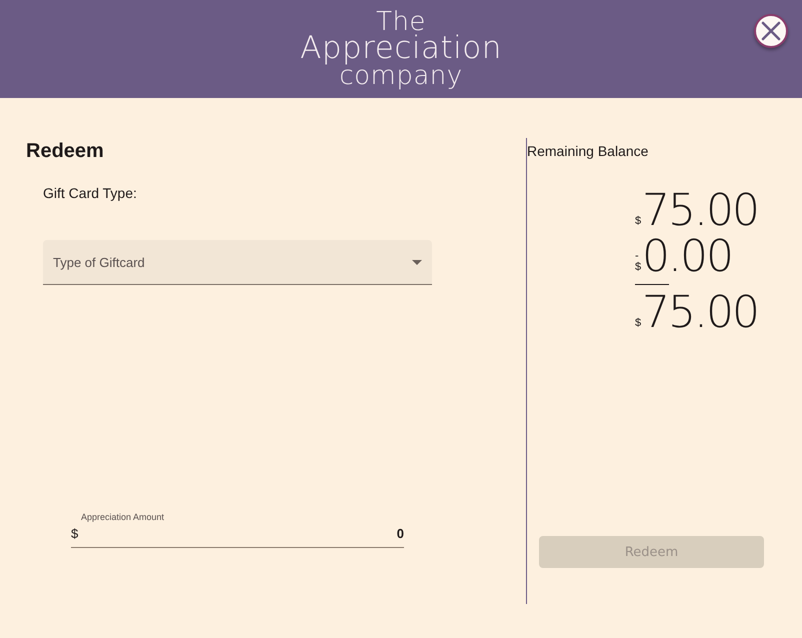 The width and height of the screenshot is (802, 638). I want to click on gift-card-select: Type of Giftcard, so click(237, 262).